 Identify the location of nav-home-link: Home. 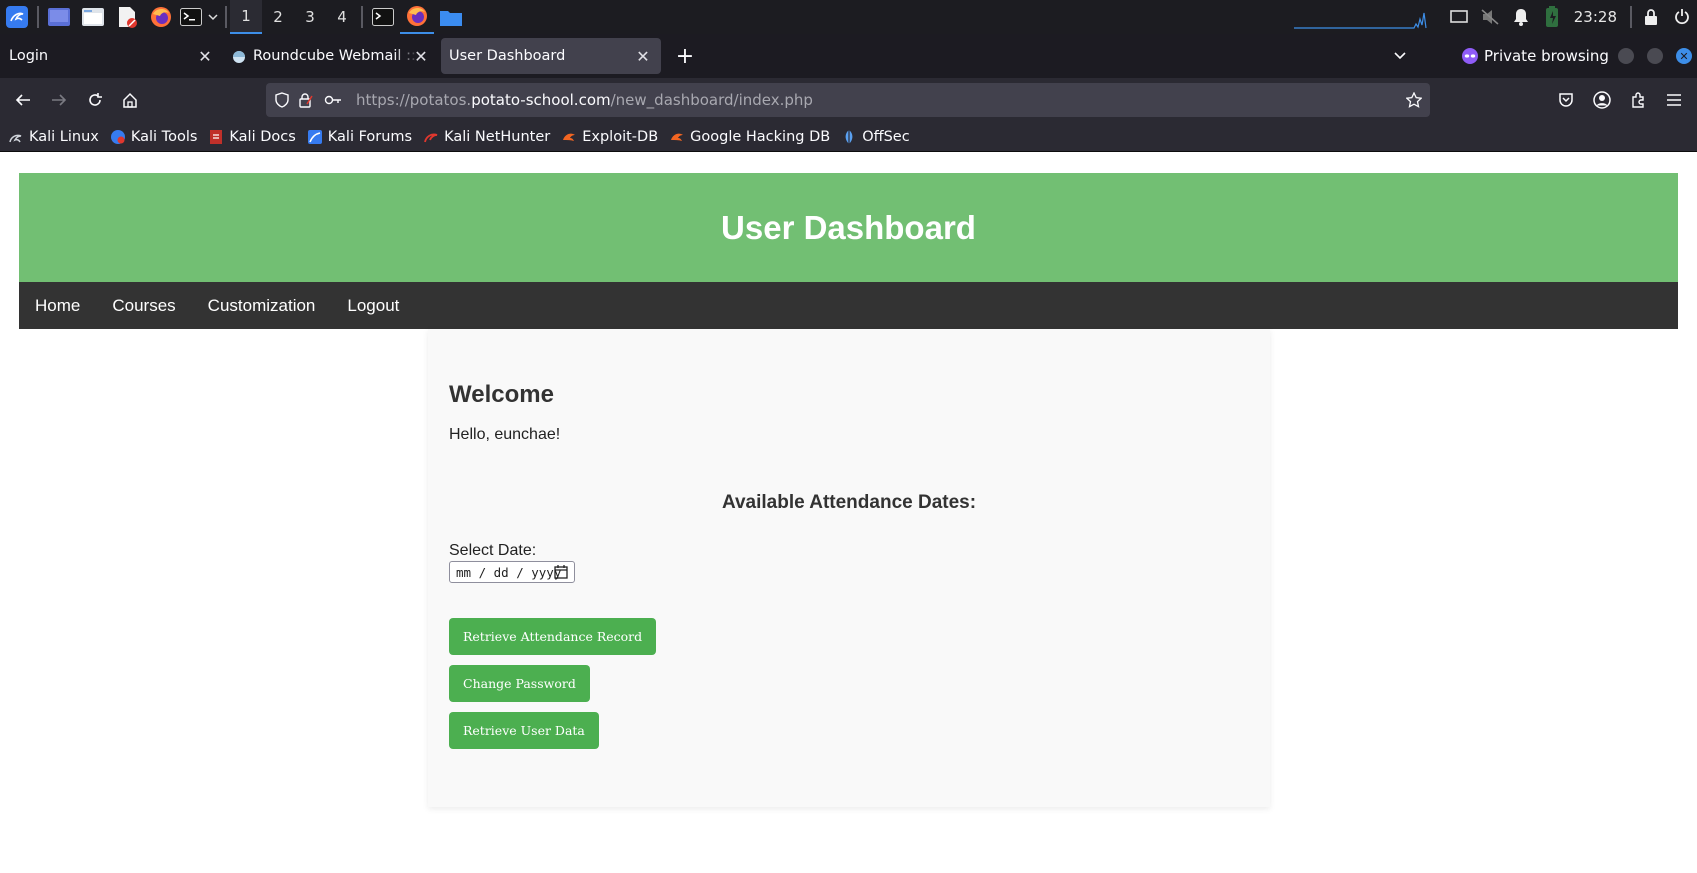
(57, 305).